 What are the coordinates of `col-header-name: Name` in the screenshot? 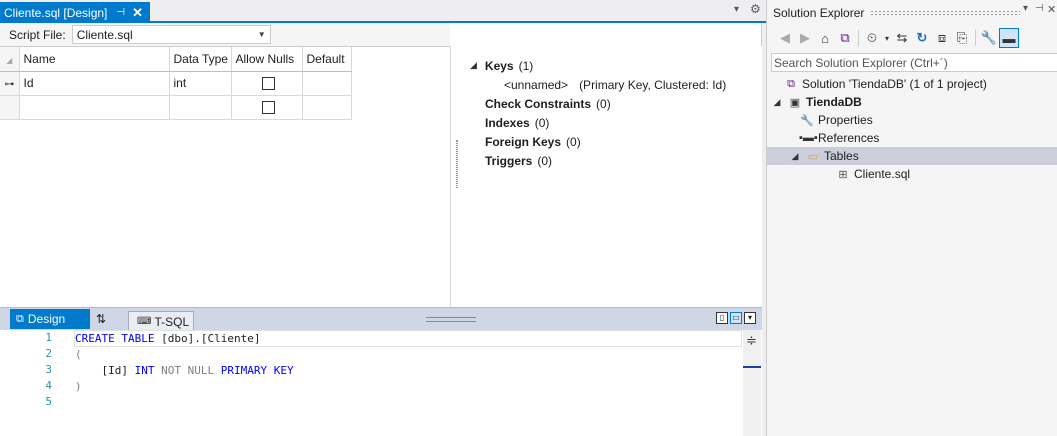 It's located at (94, 59).